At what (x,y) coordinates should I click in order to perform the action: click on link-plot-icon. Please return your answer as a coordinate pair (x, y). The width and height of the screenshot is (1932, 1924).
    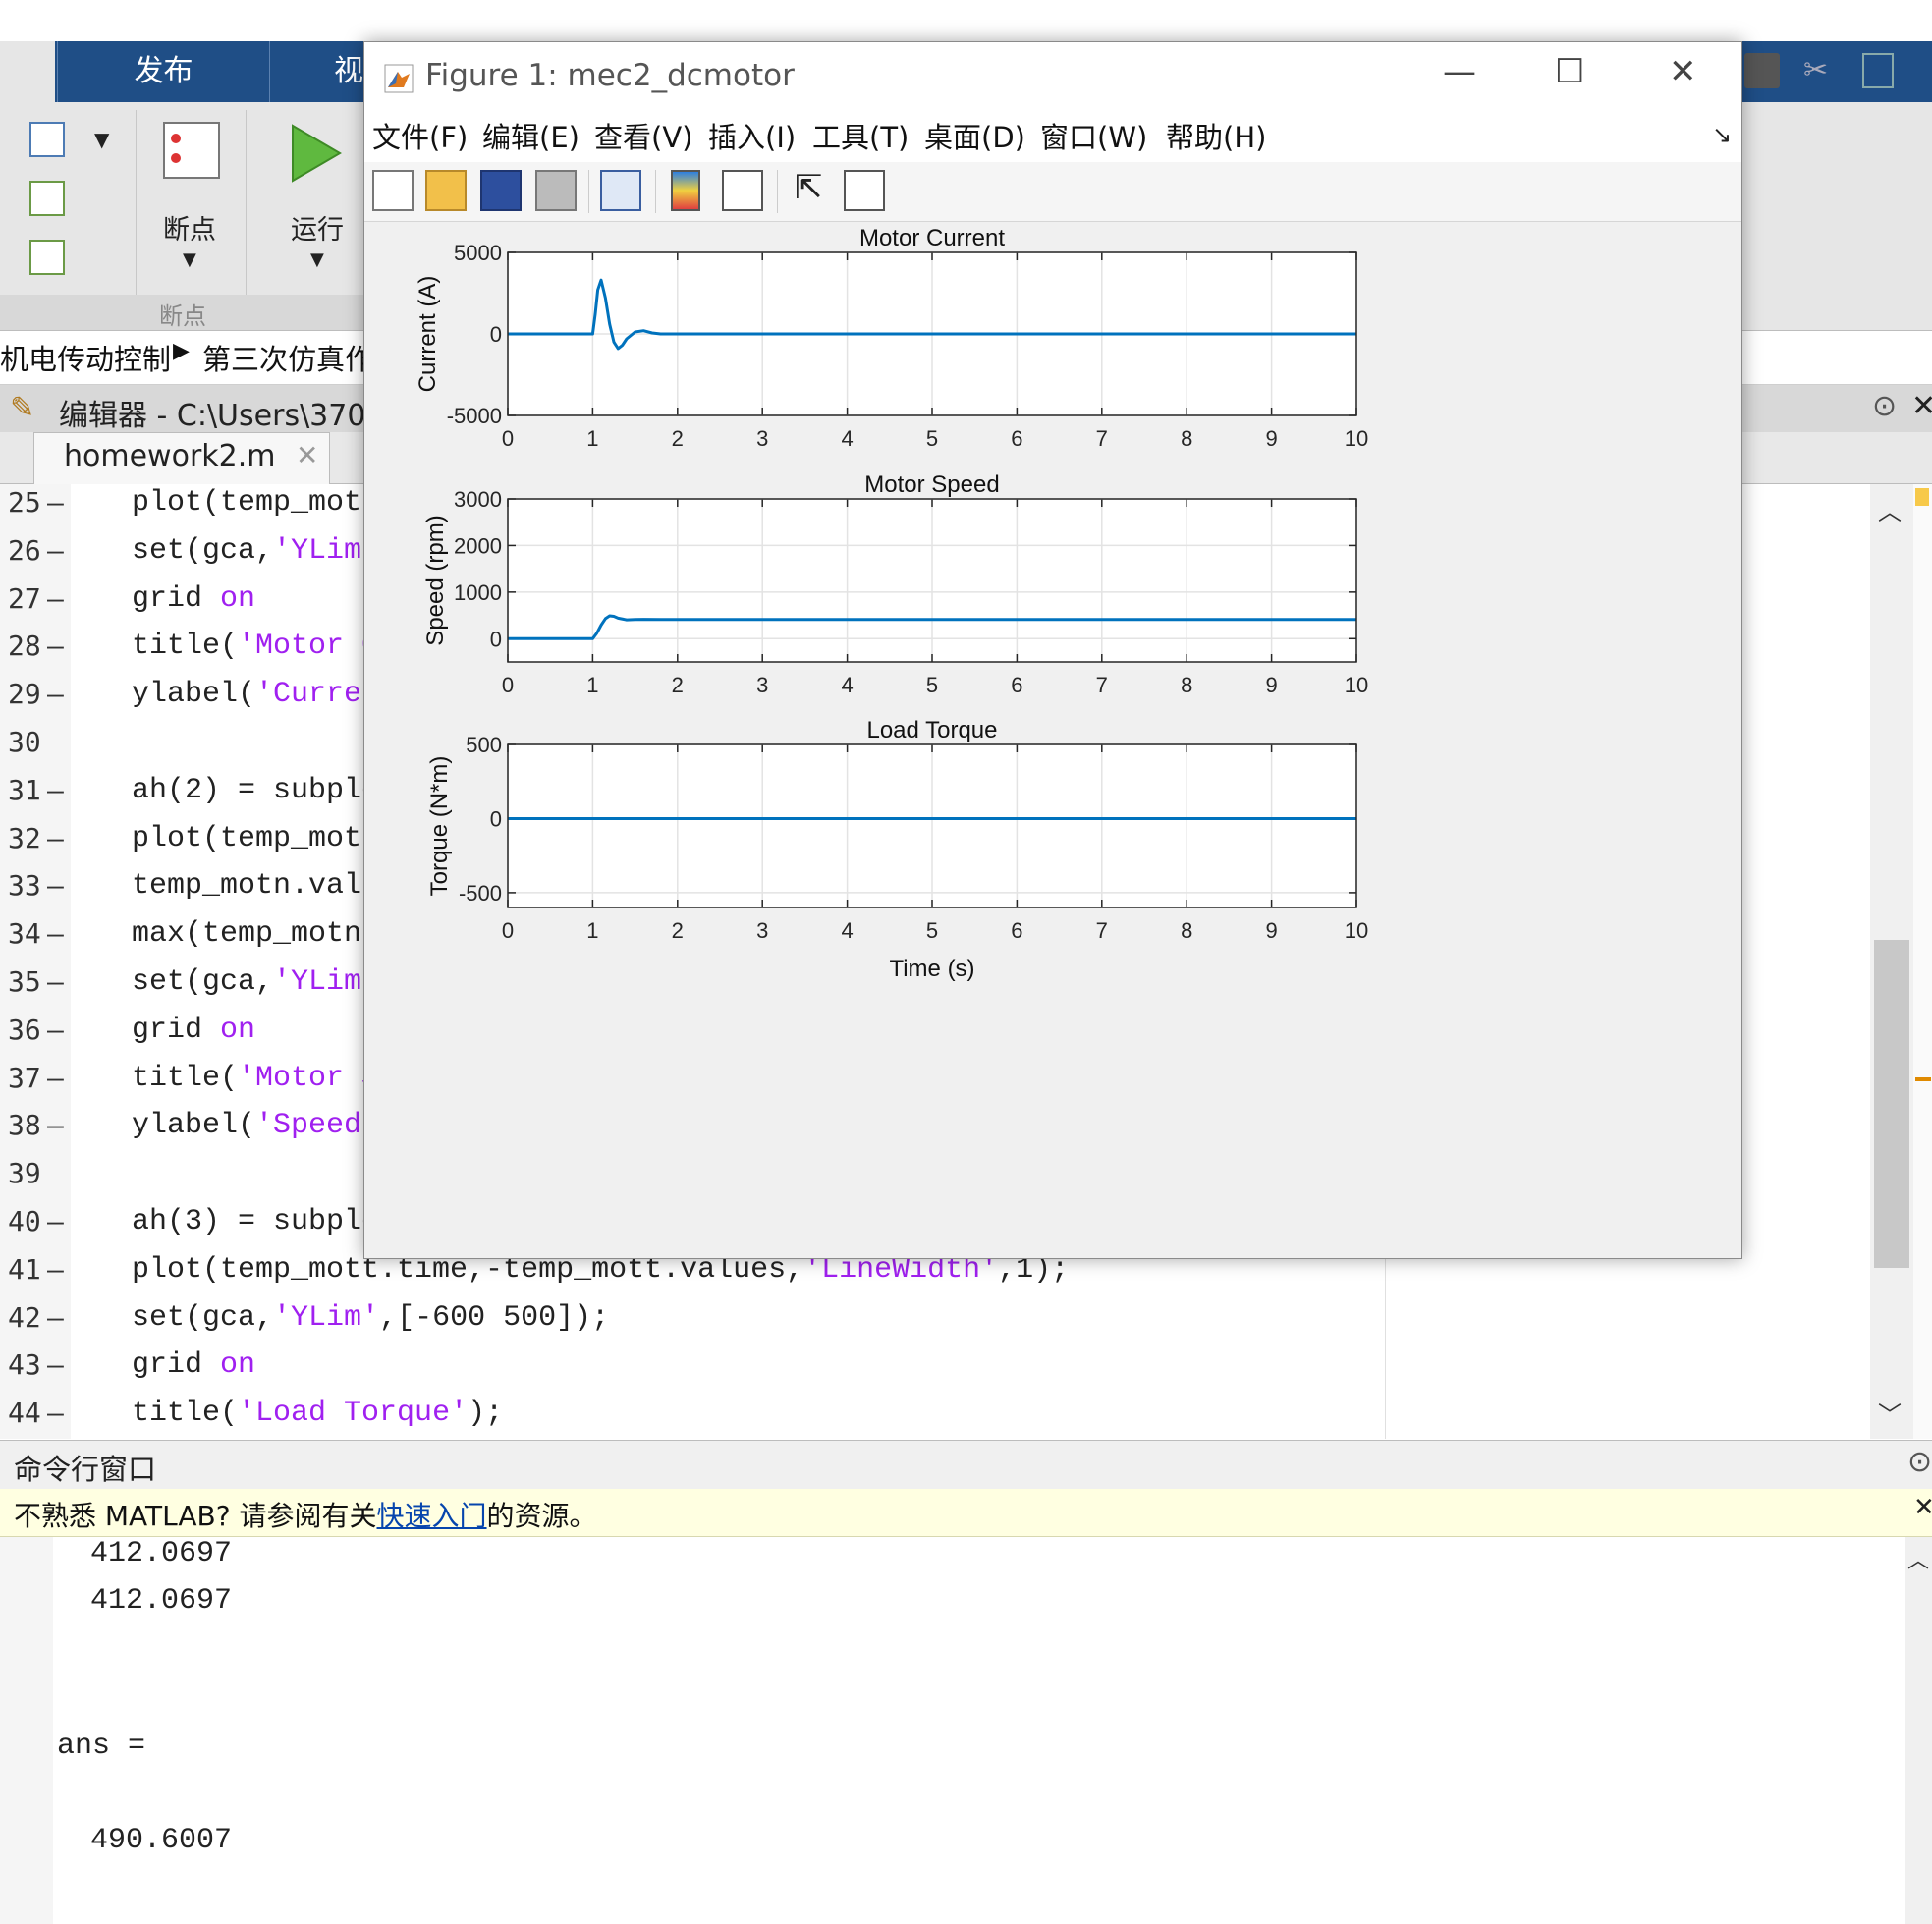
    Looking at the image, I should click on (620, 190).